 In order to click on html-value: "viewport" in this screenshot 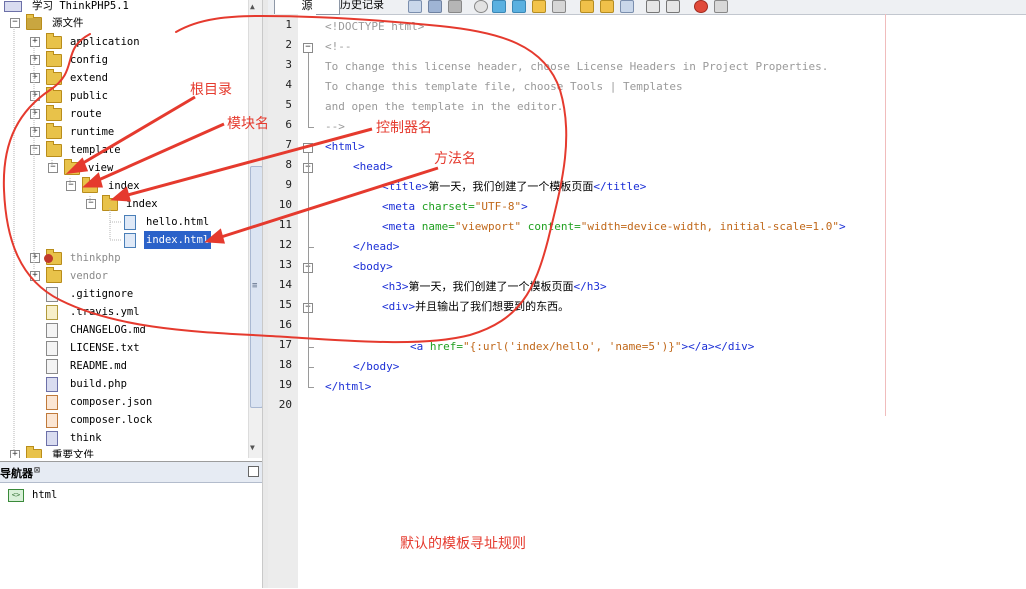, I will do `click(488, 226)`.